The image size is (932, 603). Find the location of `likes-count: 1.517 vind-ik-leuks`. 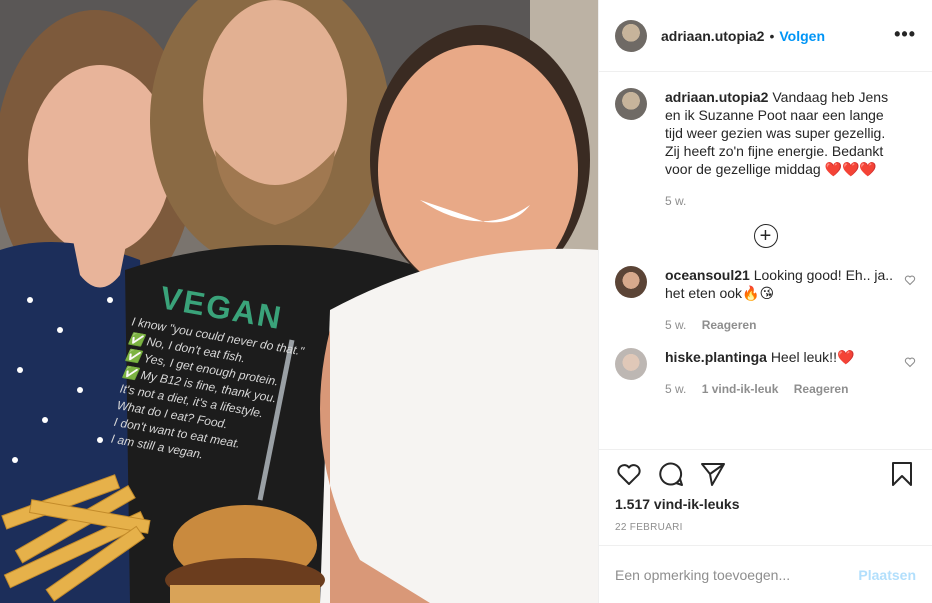

likes-count: 1.517 vind-ik-leuks is located at coordinates (765, 504).